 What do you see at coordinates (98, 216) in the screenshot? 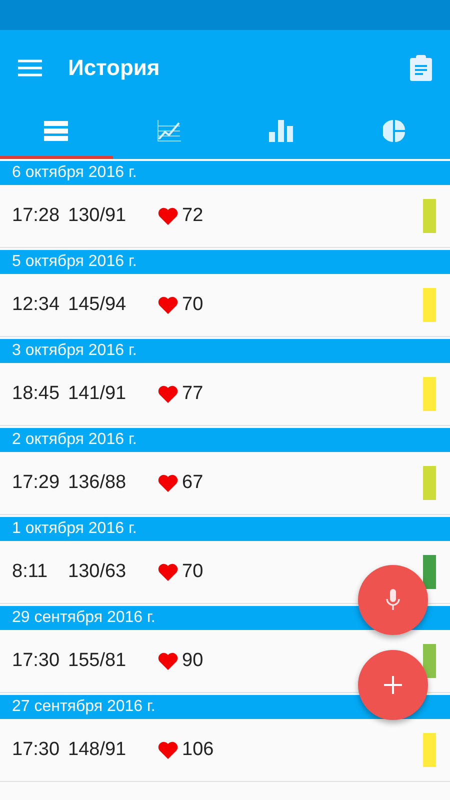
I see `pressure-text: 130/91` at bounding box center [98, 216].